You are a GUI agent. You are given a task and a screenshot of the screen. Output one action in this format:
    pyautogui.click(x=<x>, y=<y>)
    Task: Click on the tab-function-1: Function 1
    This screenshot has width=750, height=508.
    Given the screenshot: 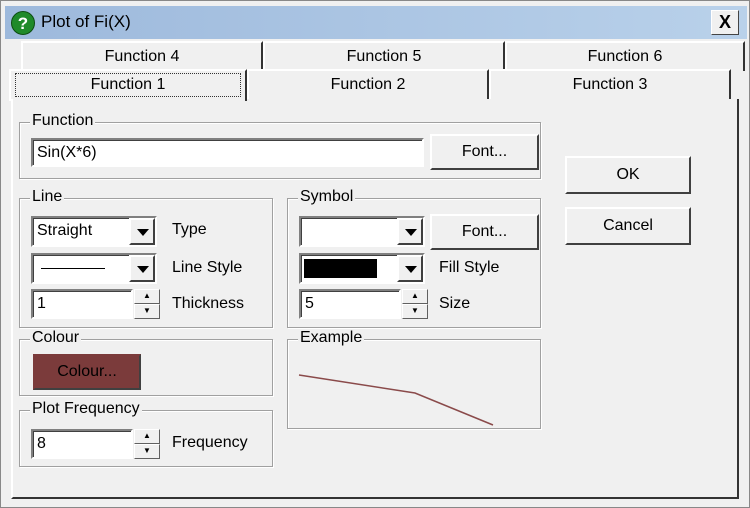 What is the action you would take?
    pyautogui.click(x=128, y=85)
    